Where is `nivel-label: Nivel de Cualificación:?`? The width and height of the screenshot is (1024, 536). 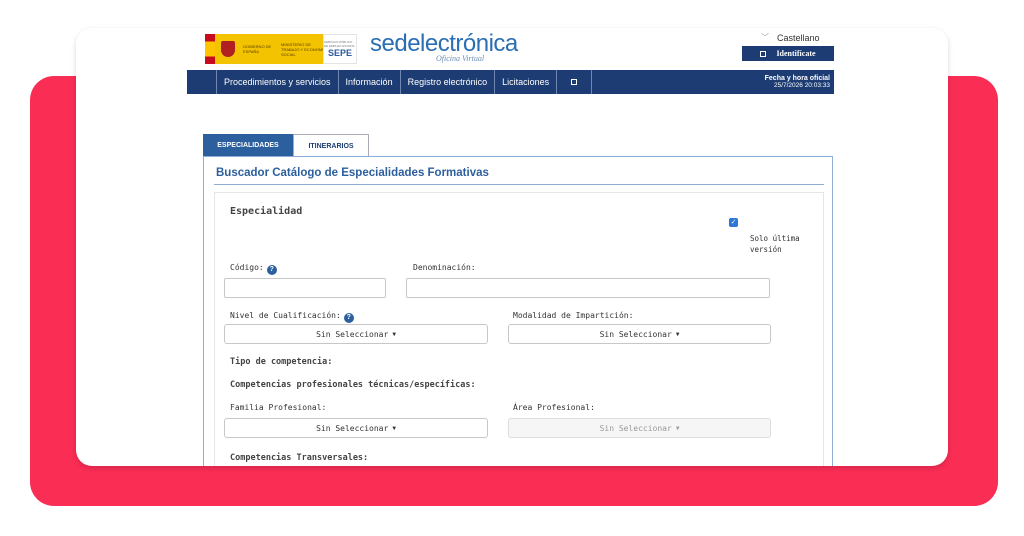 nivel-label: Nivel de Cualificación:? is located at coordinates (292, 317).